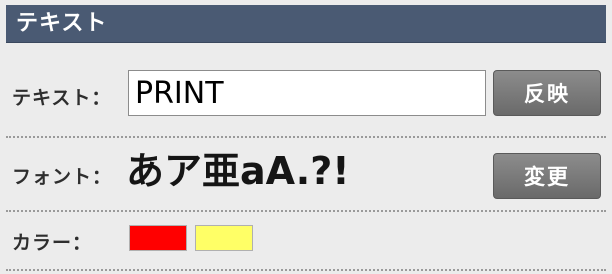  Describe the element at coordinates (547, 93) in the screenshot. I see `apply-button: 反映` at that location.